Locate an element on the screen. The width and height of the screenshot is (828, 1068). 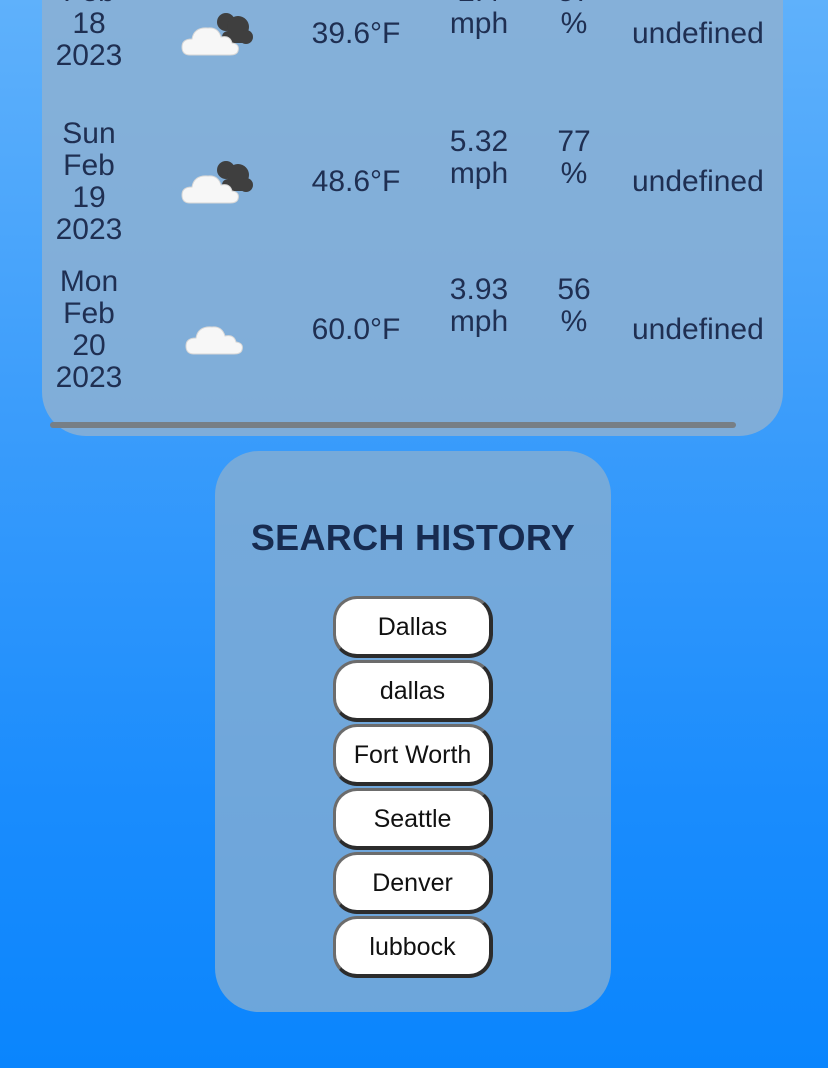
forecast-humidity: 57 % is located at coordinates (574, 20).